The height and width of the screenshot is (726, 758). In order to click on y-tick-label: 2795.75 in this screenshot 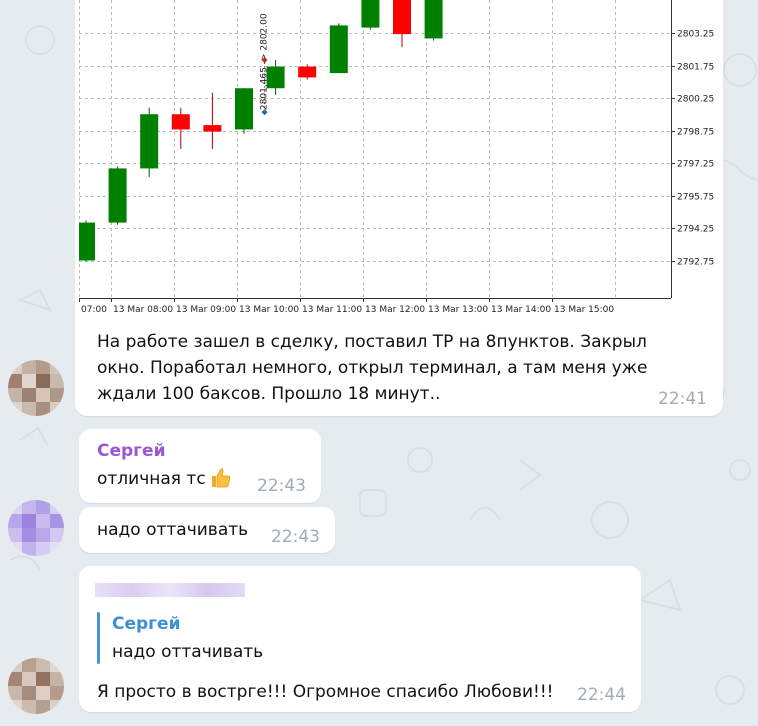, I will do `click(695, 198)`.